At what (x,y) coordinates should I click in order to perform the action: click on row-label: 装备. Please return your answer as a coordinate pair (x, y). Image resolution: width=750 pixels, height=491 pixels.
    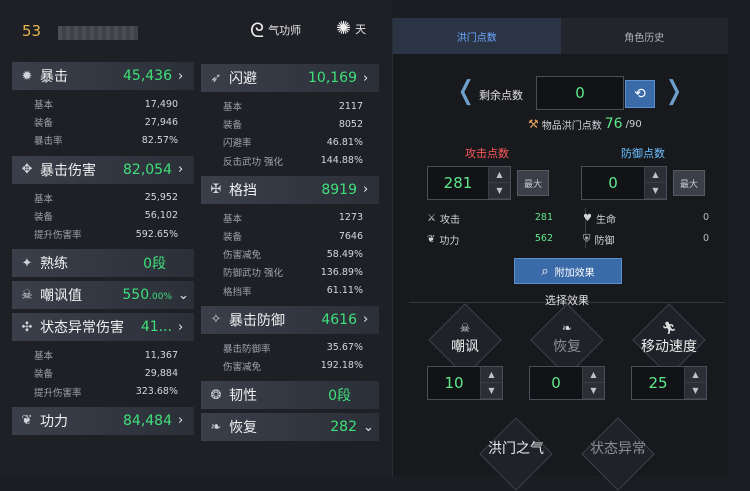
    Looking at the image, I should click on (233, 126).